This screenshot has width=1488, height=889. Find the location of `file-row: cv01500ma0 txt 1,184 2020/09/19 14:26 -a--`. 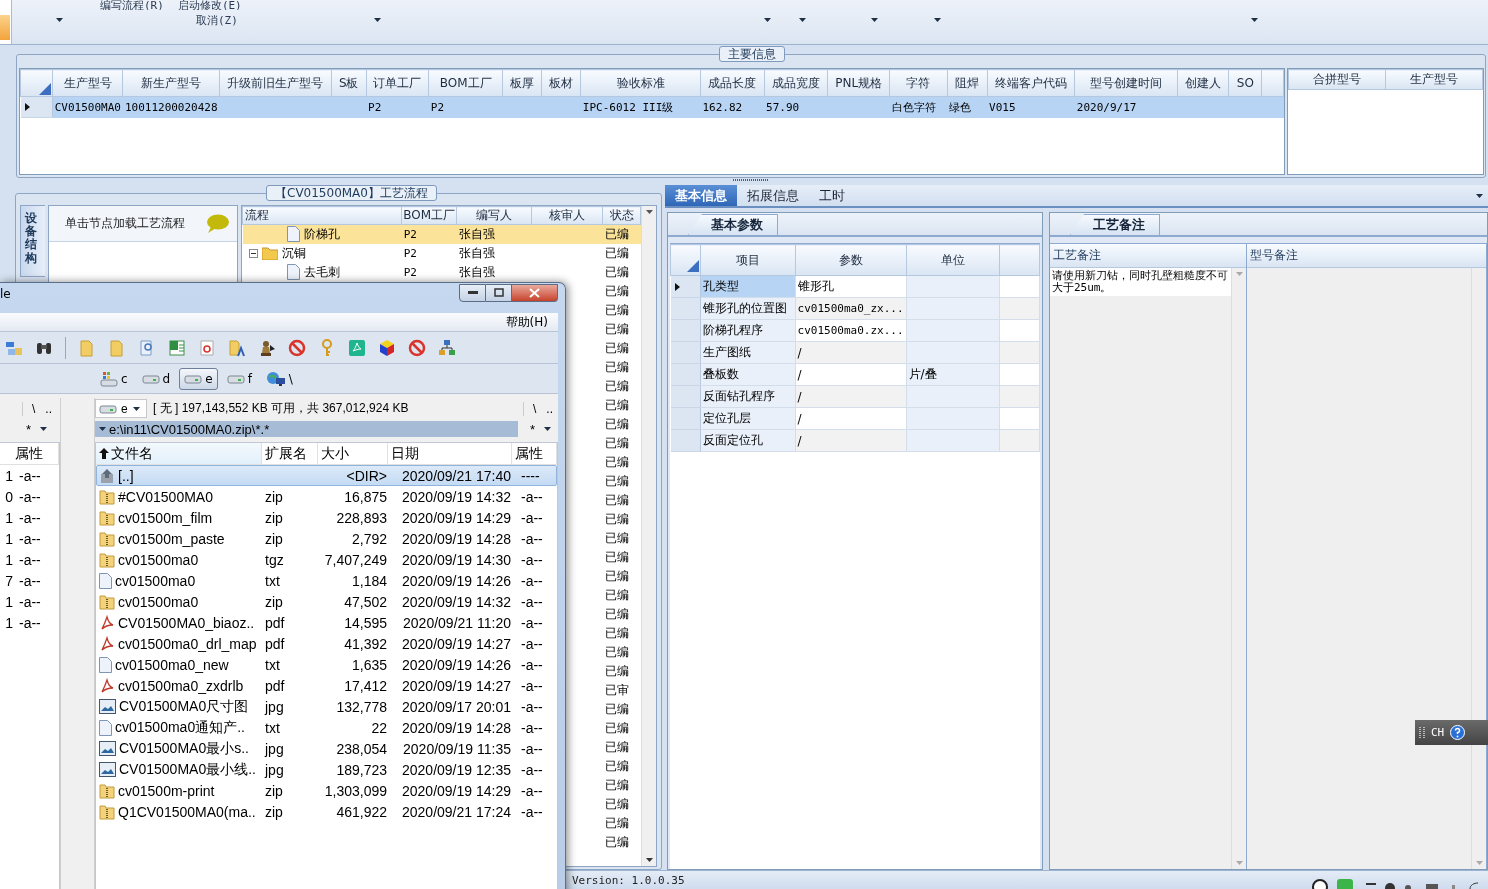

file-row: cv01500ma0 txt 1,184 2020/09/19 14:26 -a-- is located at coordinates (326, 580).